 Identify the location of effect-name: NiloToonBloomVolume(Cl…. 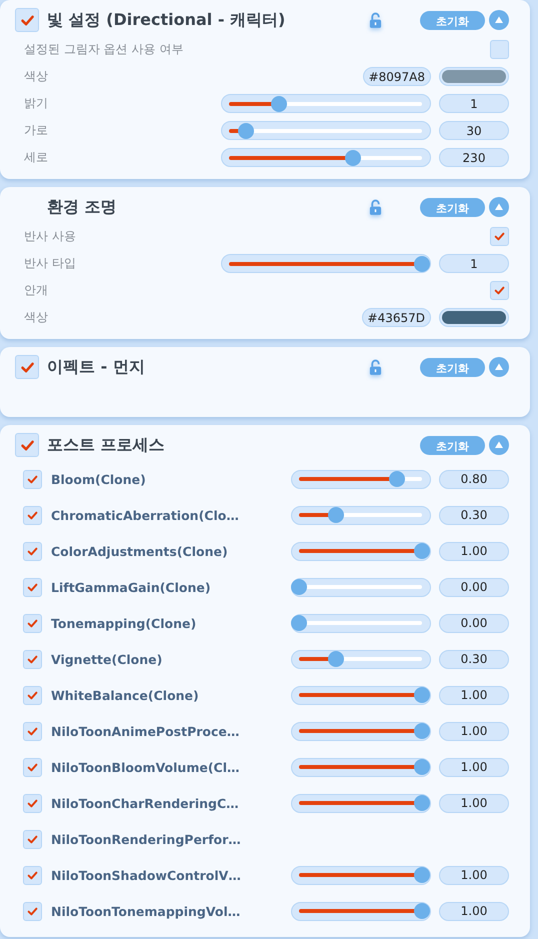
(146, 767).